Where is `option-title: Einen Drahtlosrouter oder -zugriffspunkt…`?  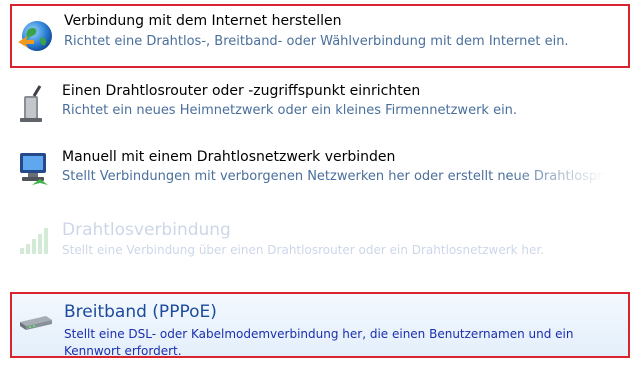 option-title: Einen Drahtlosrouter oder -zugriffspunkt… is located at coordinates (241, 91).